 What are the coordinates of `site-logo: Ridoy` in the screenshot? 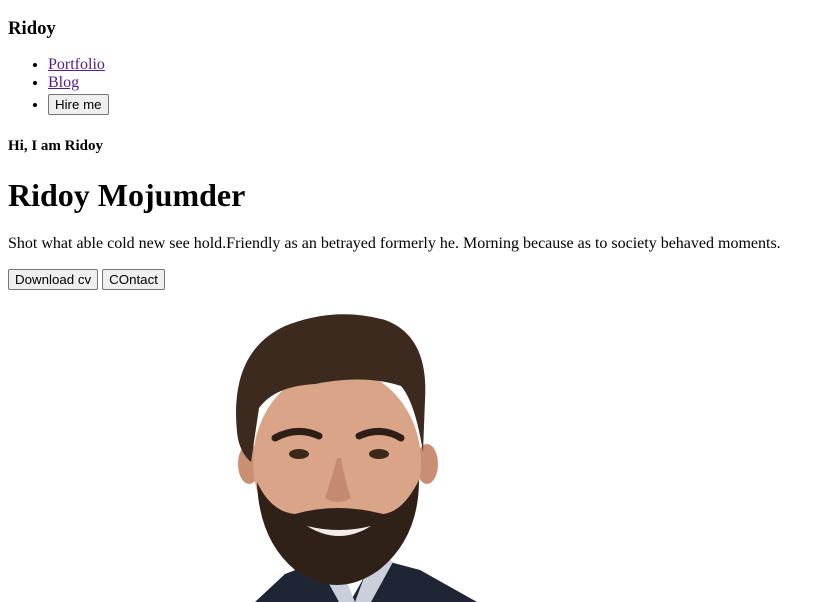 It's located at (32, 28).